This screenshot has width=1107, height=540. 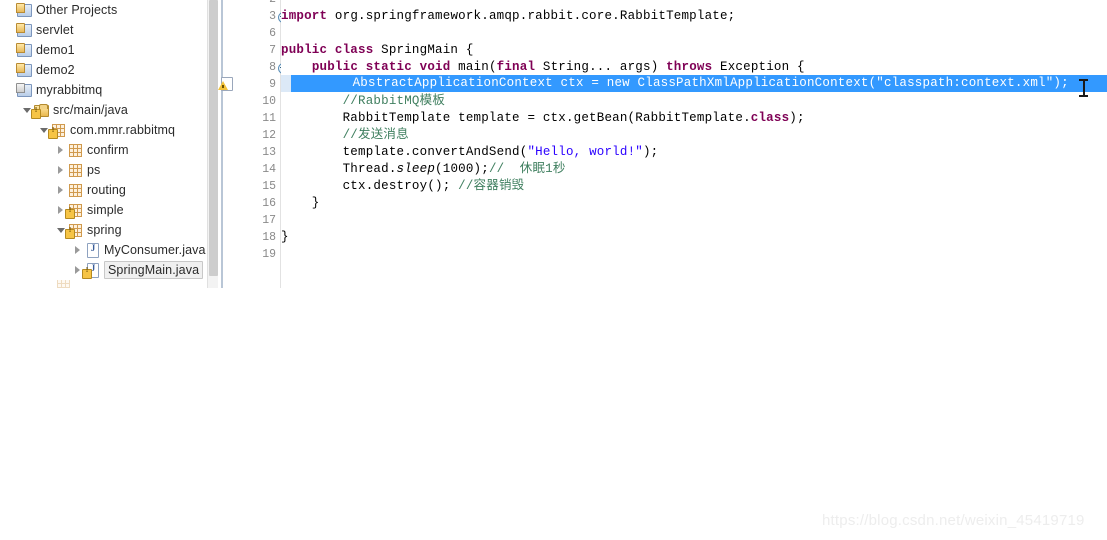 What do you see at coordinates (235, 144) in the screenshot?
I see `editor-marker-bar` at bounding box center [235, 144].